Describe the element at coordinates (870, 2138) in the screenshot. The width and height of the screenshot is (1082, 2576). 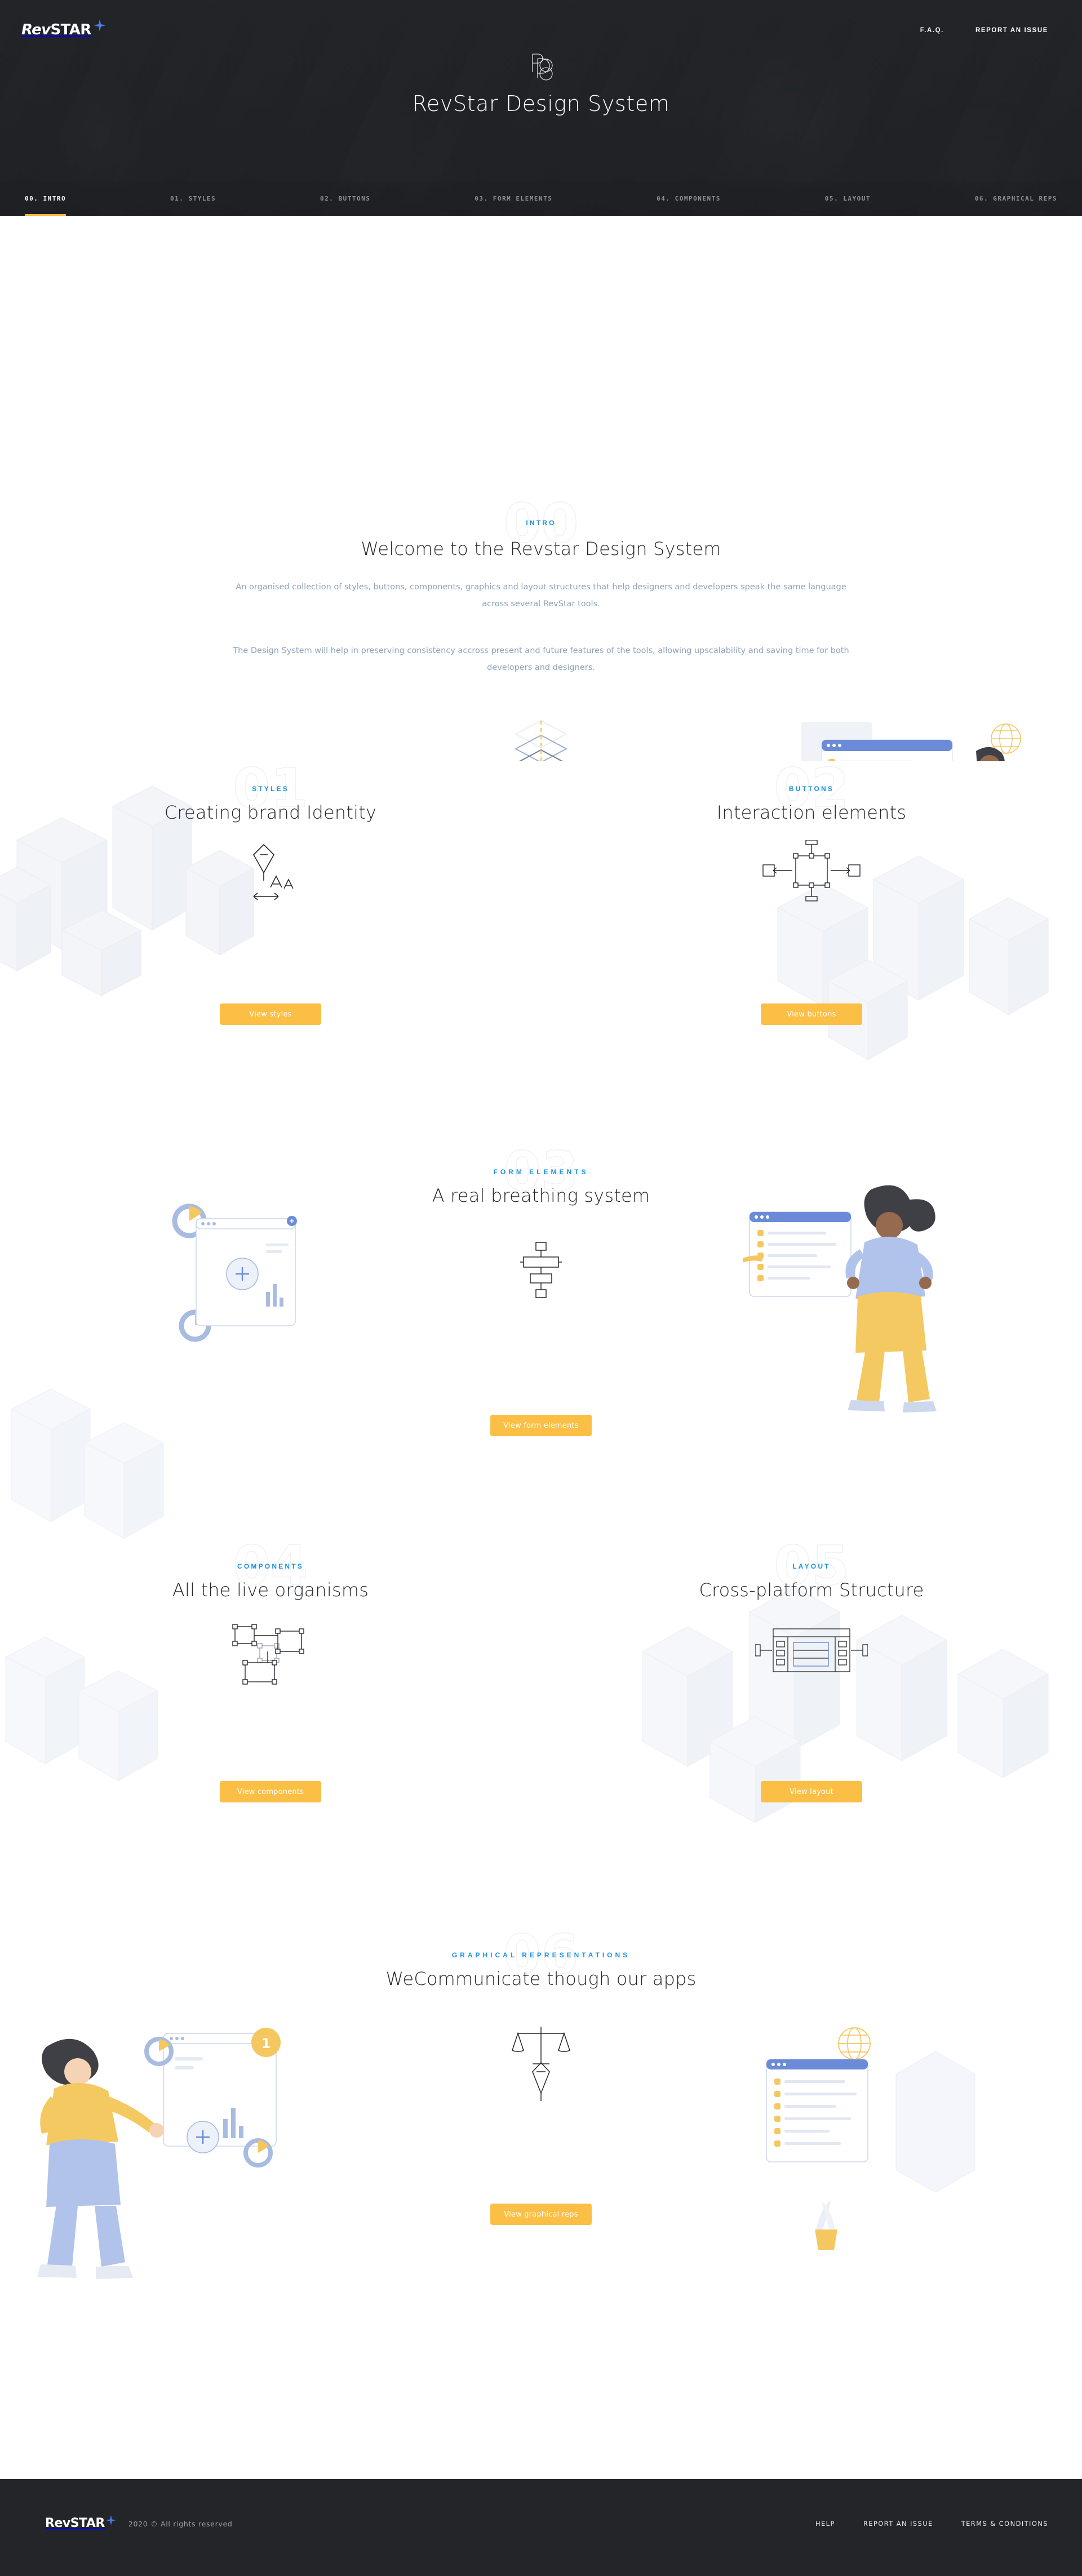
I see `list-panel-and-globe-illustration` at that location.